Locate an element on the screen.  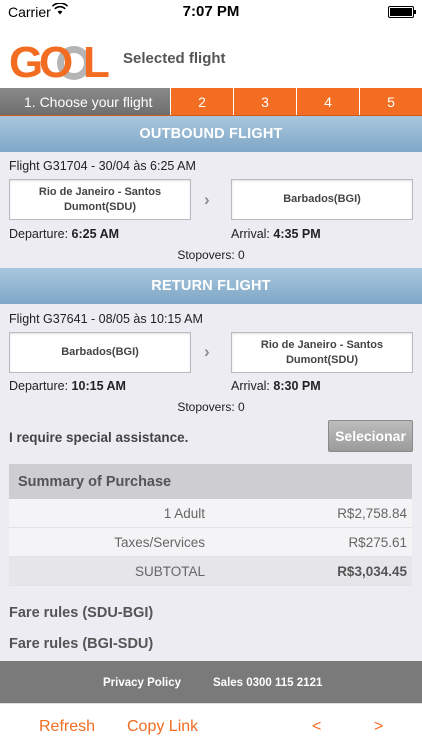
status-bar: Carrier 7:07 PM is located at coordinates (211, 12).